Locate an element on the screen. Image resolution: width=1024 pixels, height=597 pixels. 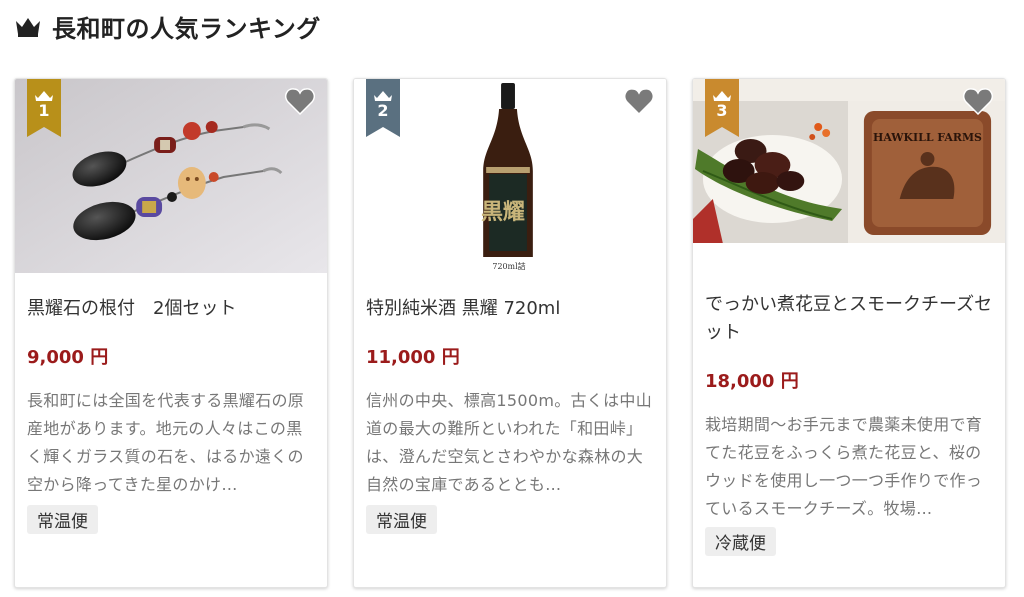
rank-badge: 2 is located at coordinates (383, 108).